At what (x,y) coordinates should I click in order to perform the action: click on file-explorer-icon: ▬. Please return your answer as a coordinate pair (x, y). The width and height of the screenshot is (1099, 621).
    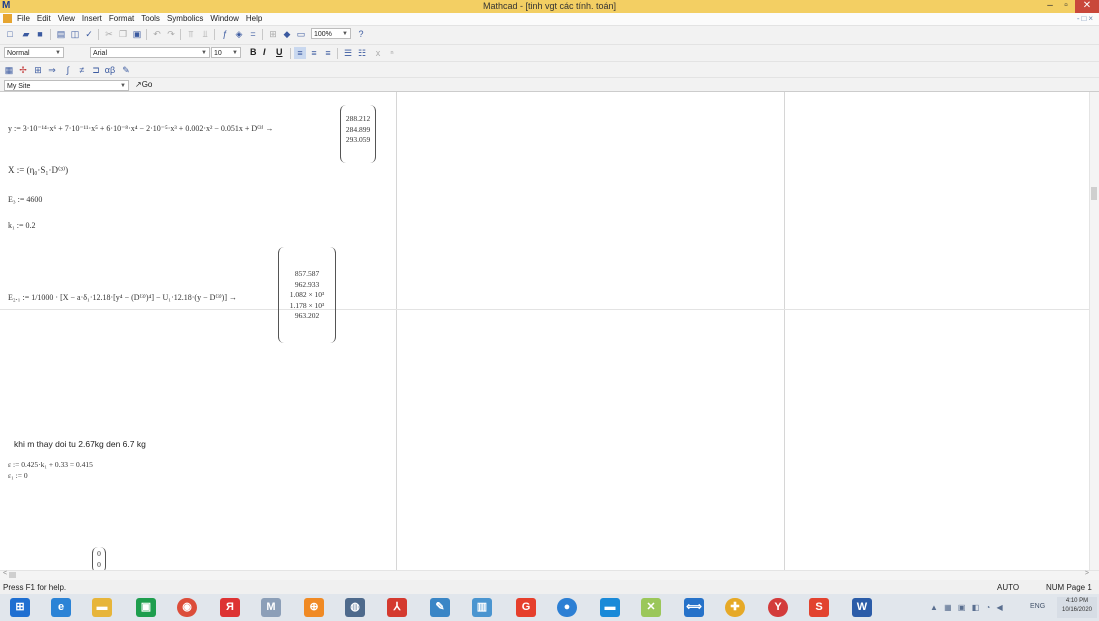
    Looking at the image, I should click on (102, 607).